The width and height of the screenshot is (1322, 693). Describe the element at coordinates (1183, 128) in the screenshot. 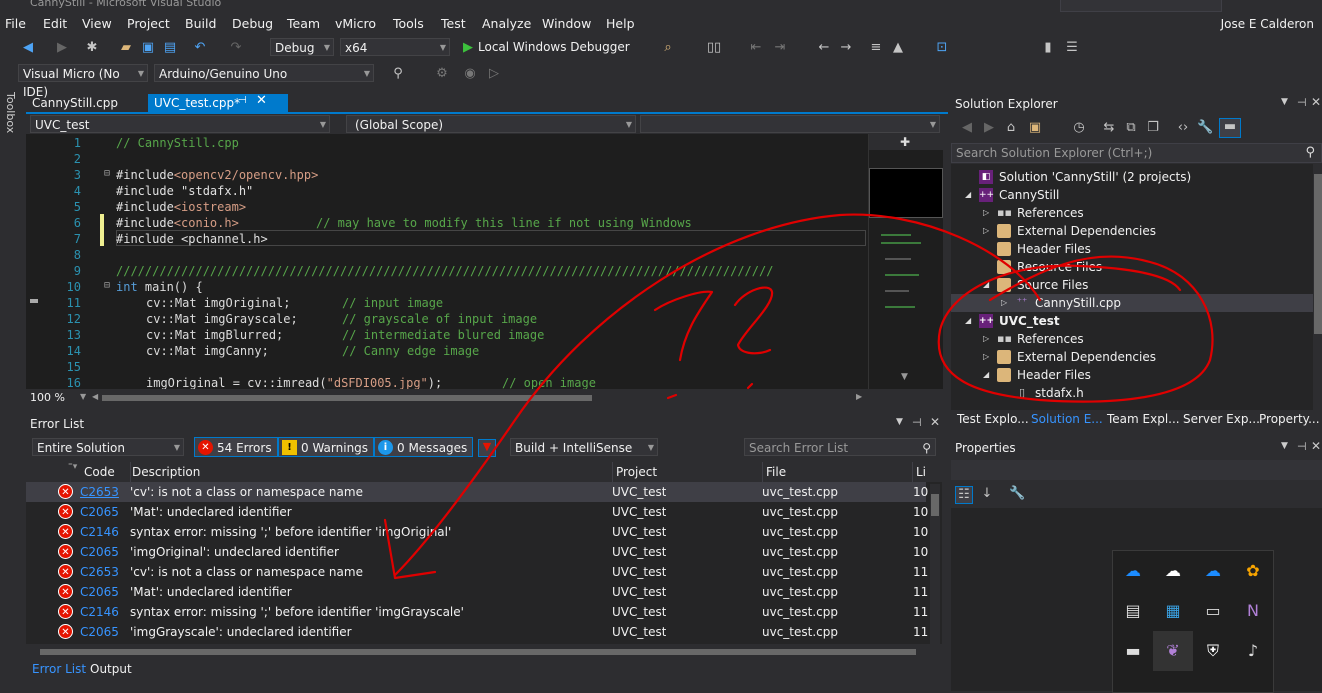

I see `view-code-icon: ‹›` at that location.